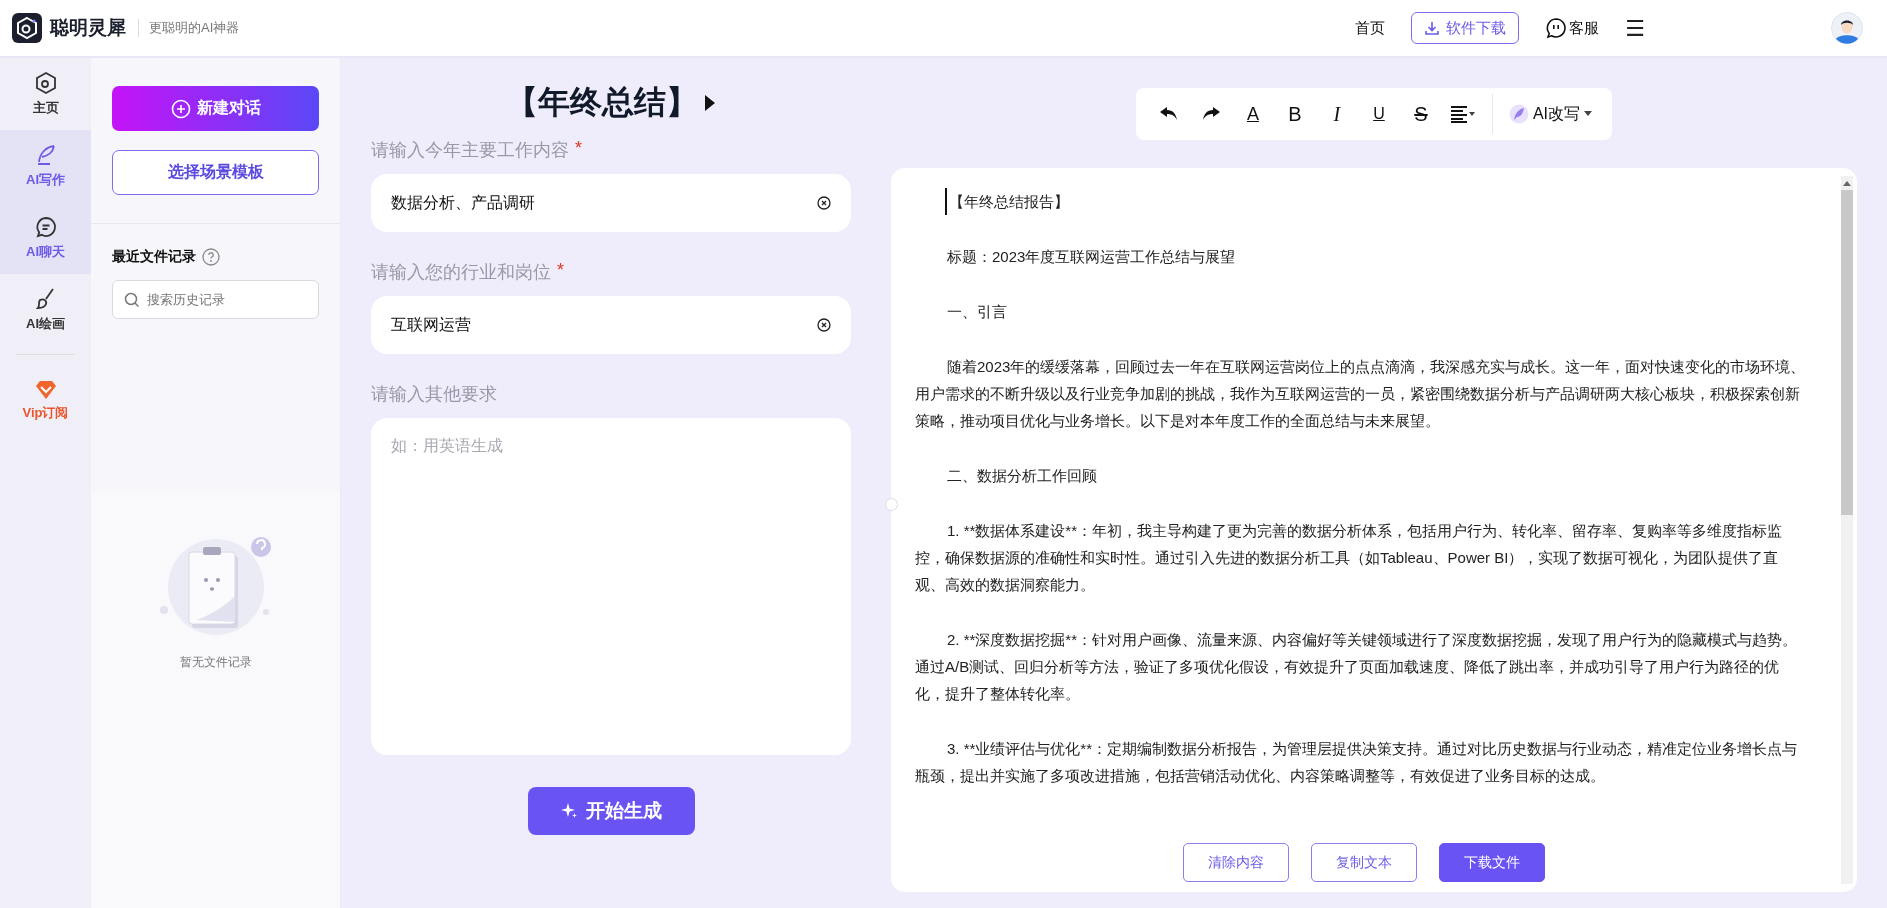 Image resolution: width=1887 pixels, height=908 pixels. What do you see at coordinates (45, 310) in the screenshot?
I see `rail-nav-item: AI绘画` at bounding box center [45, 310].